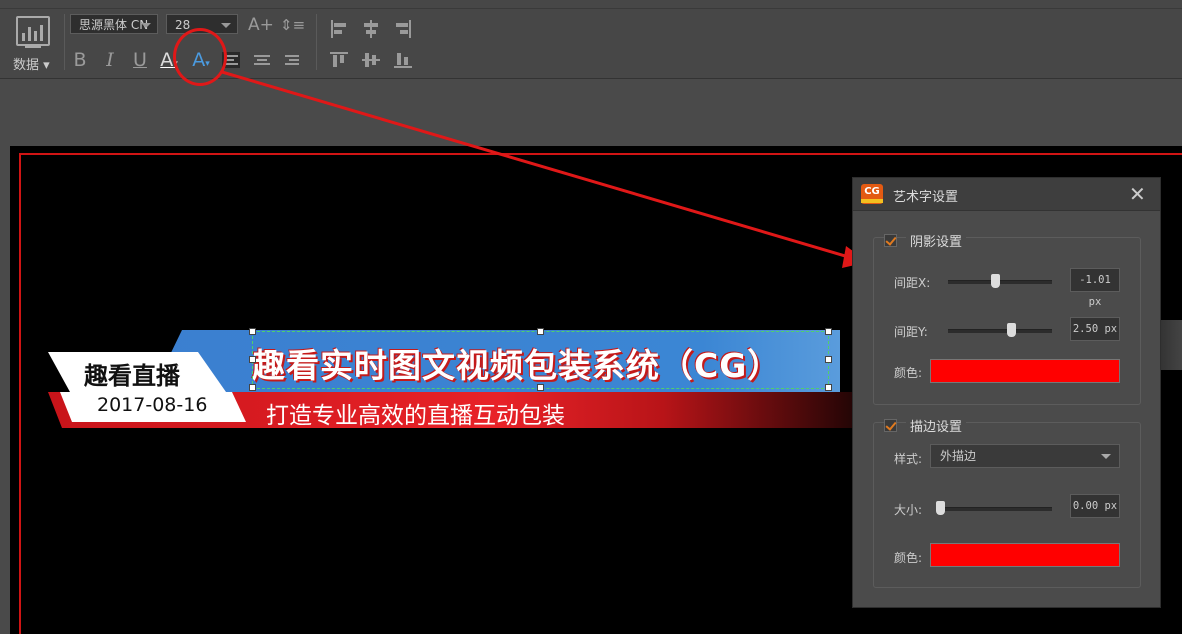 Image resolution: width=1182 pixels, height=634 pixels. Describe the element at coordinates (1137, 194) in the screenshot. I see `close-icon: ✕` at that location.